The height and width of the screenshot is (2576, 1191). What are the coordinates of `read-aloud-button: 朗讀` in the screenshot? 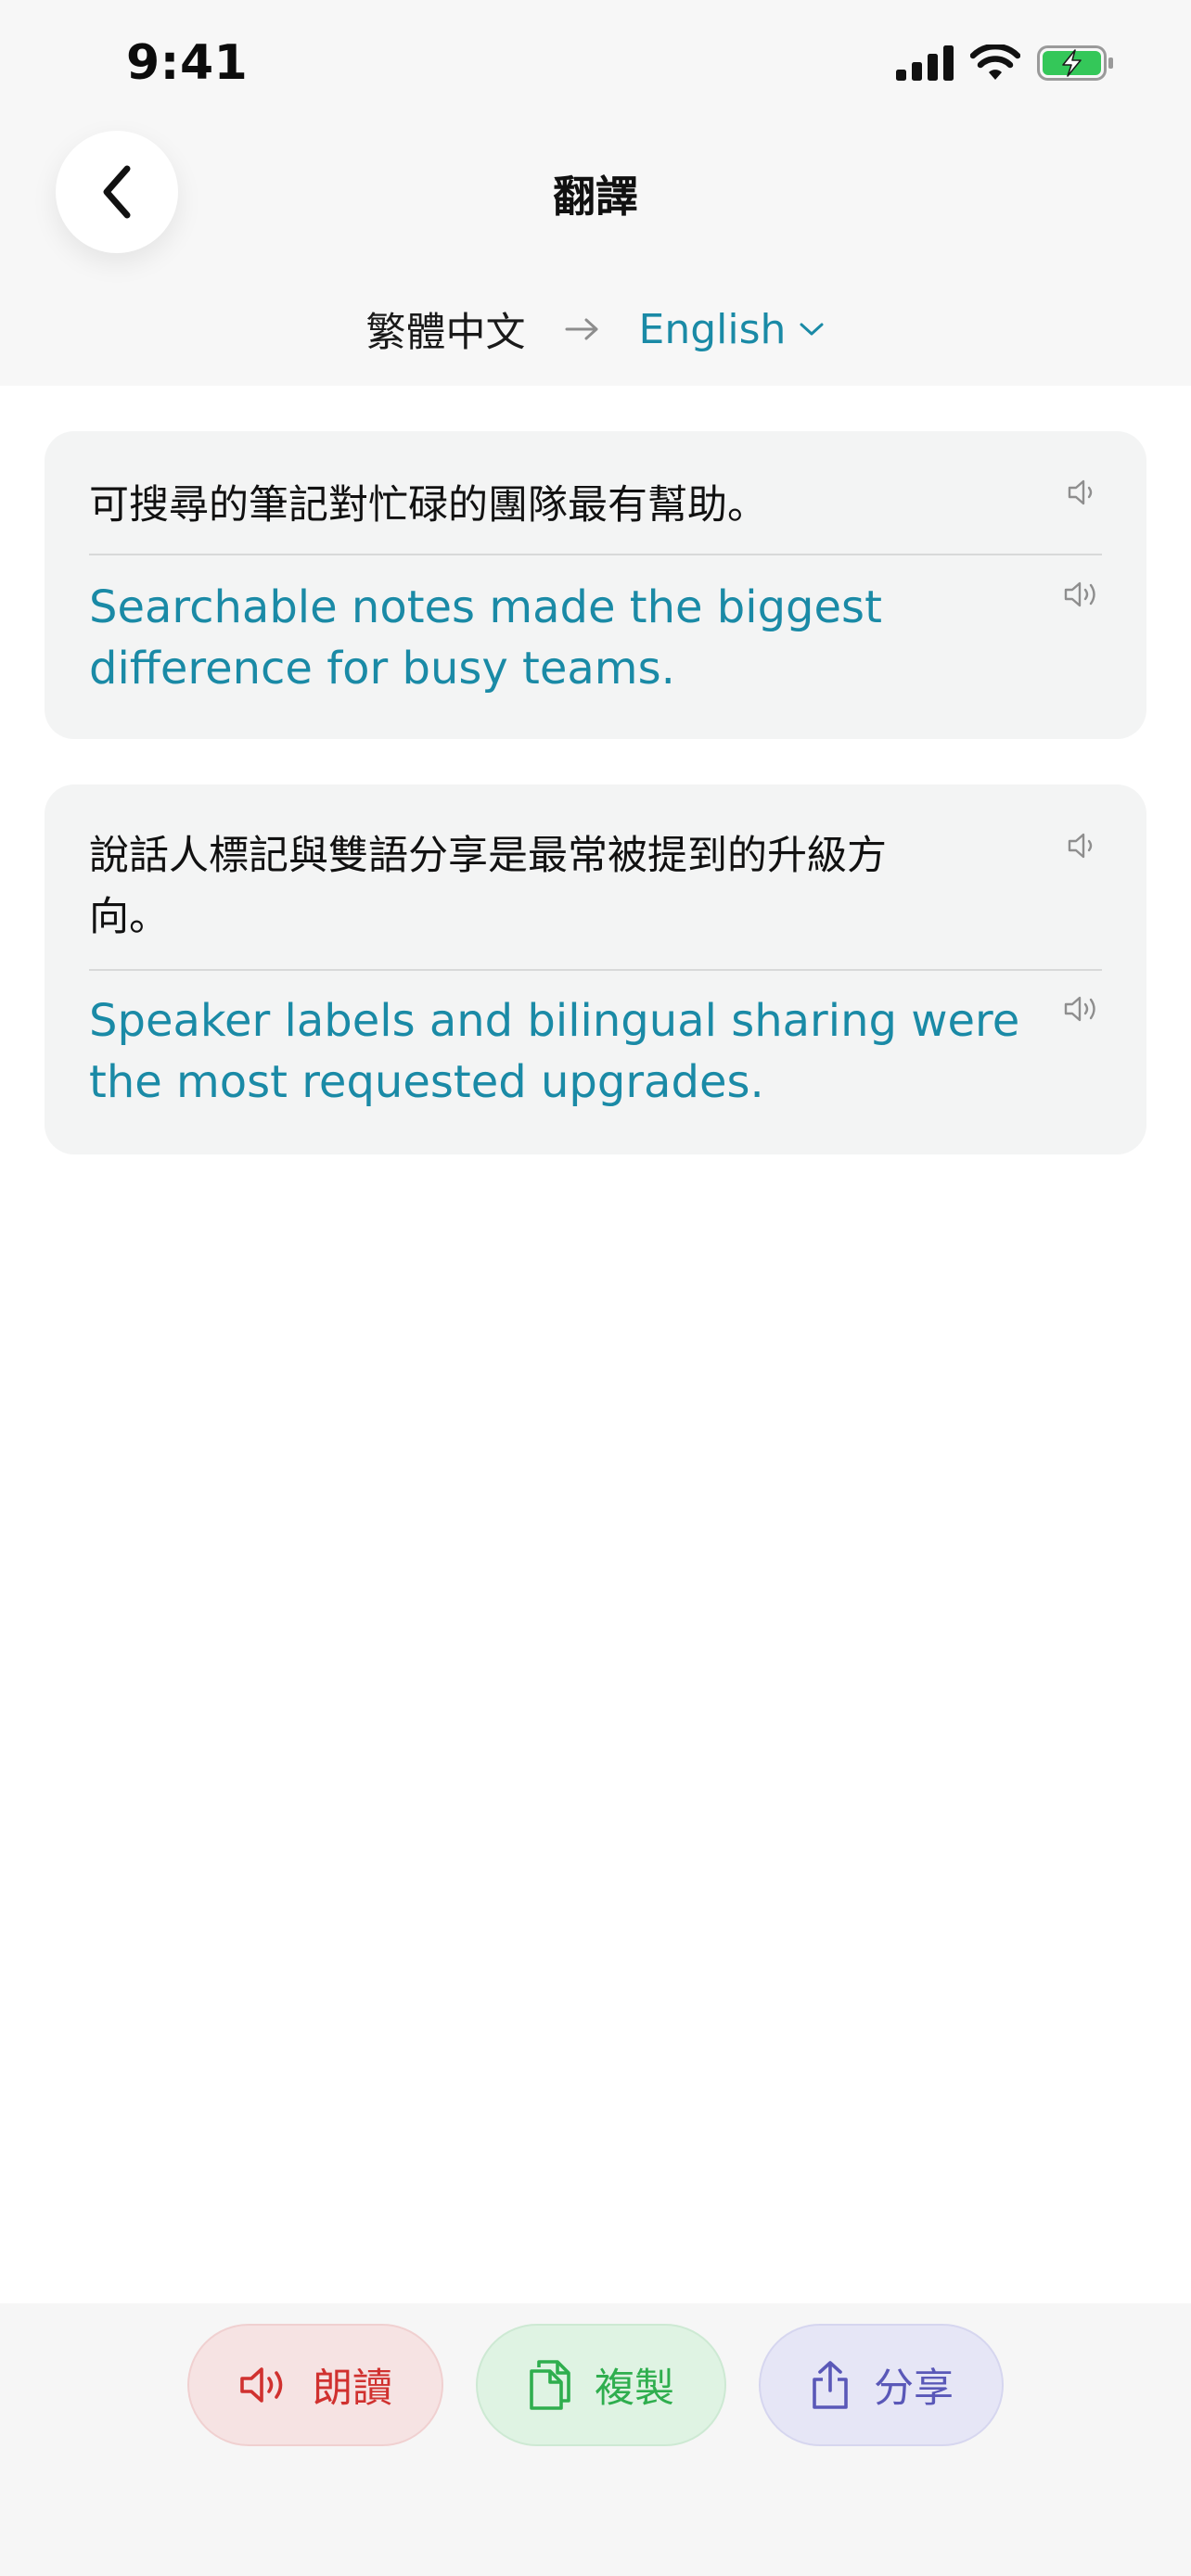 It's located at (315, 2385).